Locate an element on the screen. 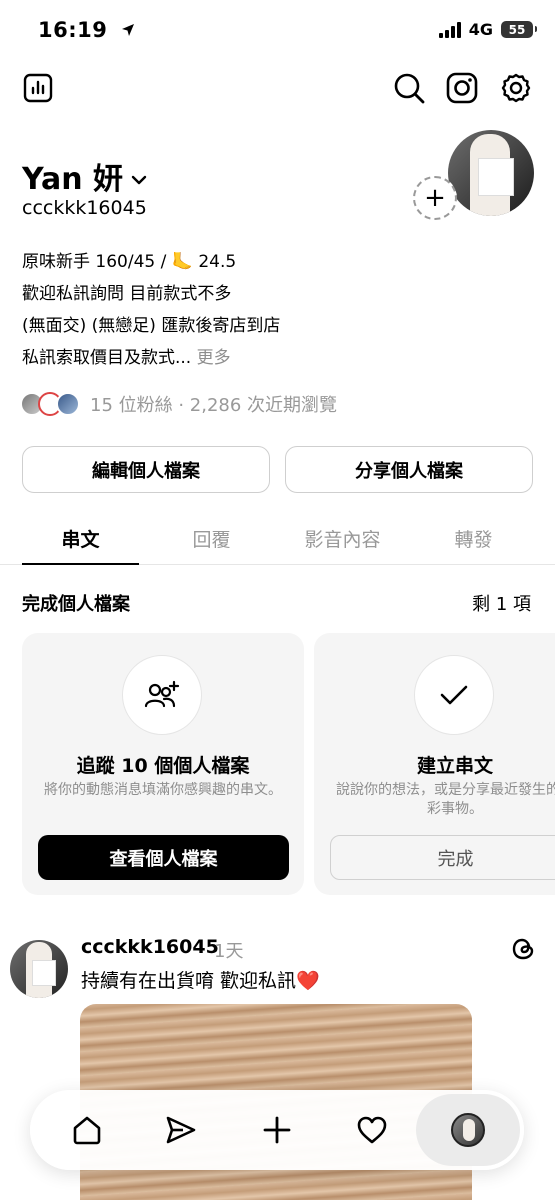 Image resolution: width=555 pixels, height=1200 pixels. post-text-body: 持續有在出貨唷 歡迎私訊 is located at coordinates (189, 981).